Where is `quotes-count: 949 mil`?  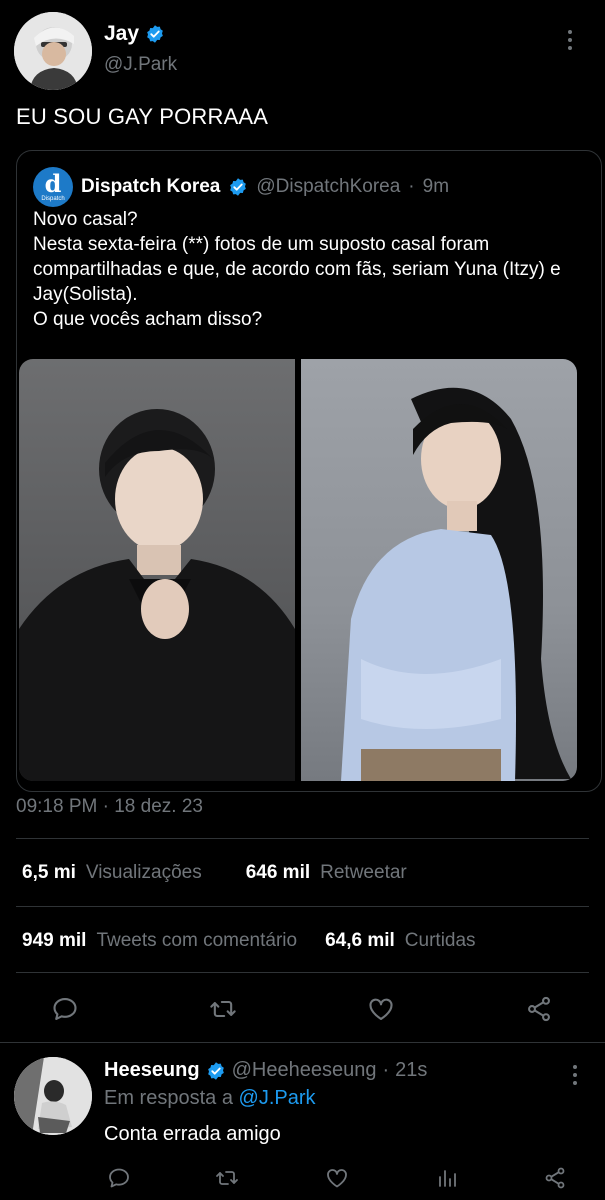
quotes-count: 949 mil is located at coordinates (54, 940).